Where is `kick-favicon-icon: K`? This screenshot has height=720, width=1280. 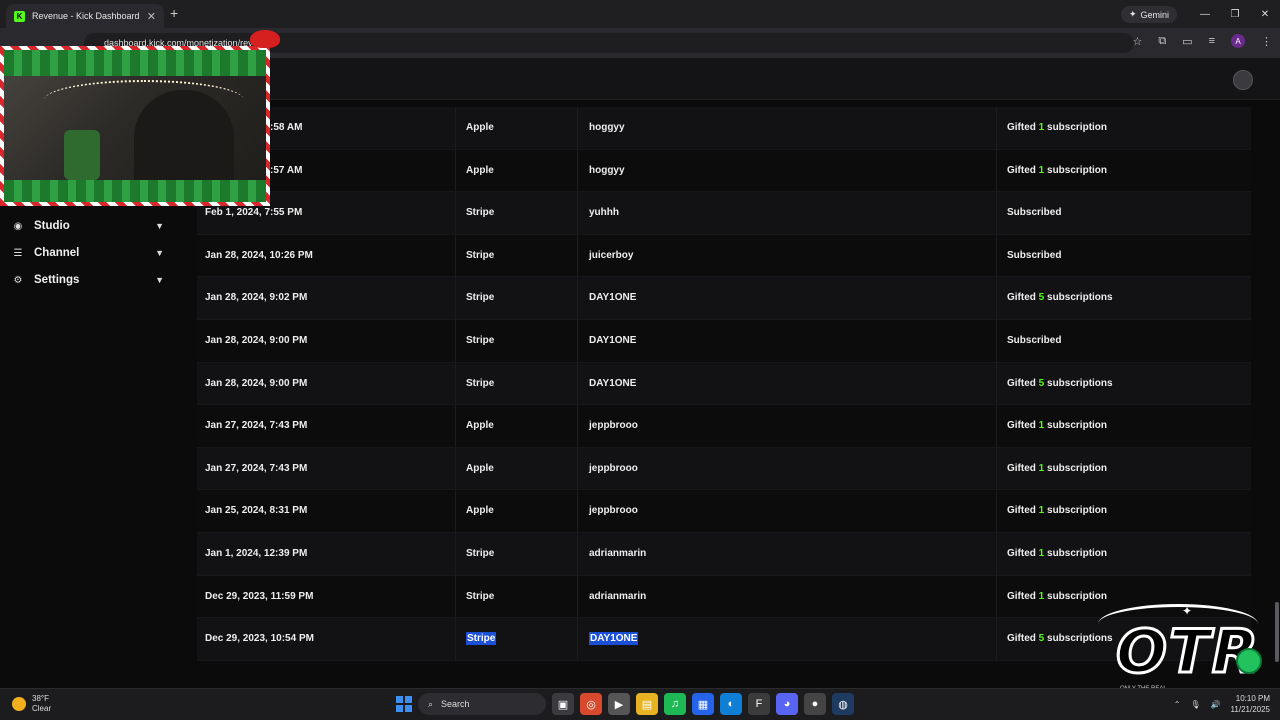
kick-favicon-icon: K is located at coordinates (19, 16).